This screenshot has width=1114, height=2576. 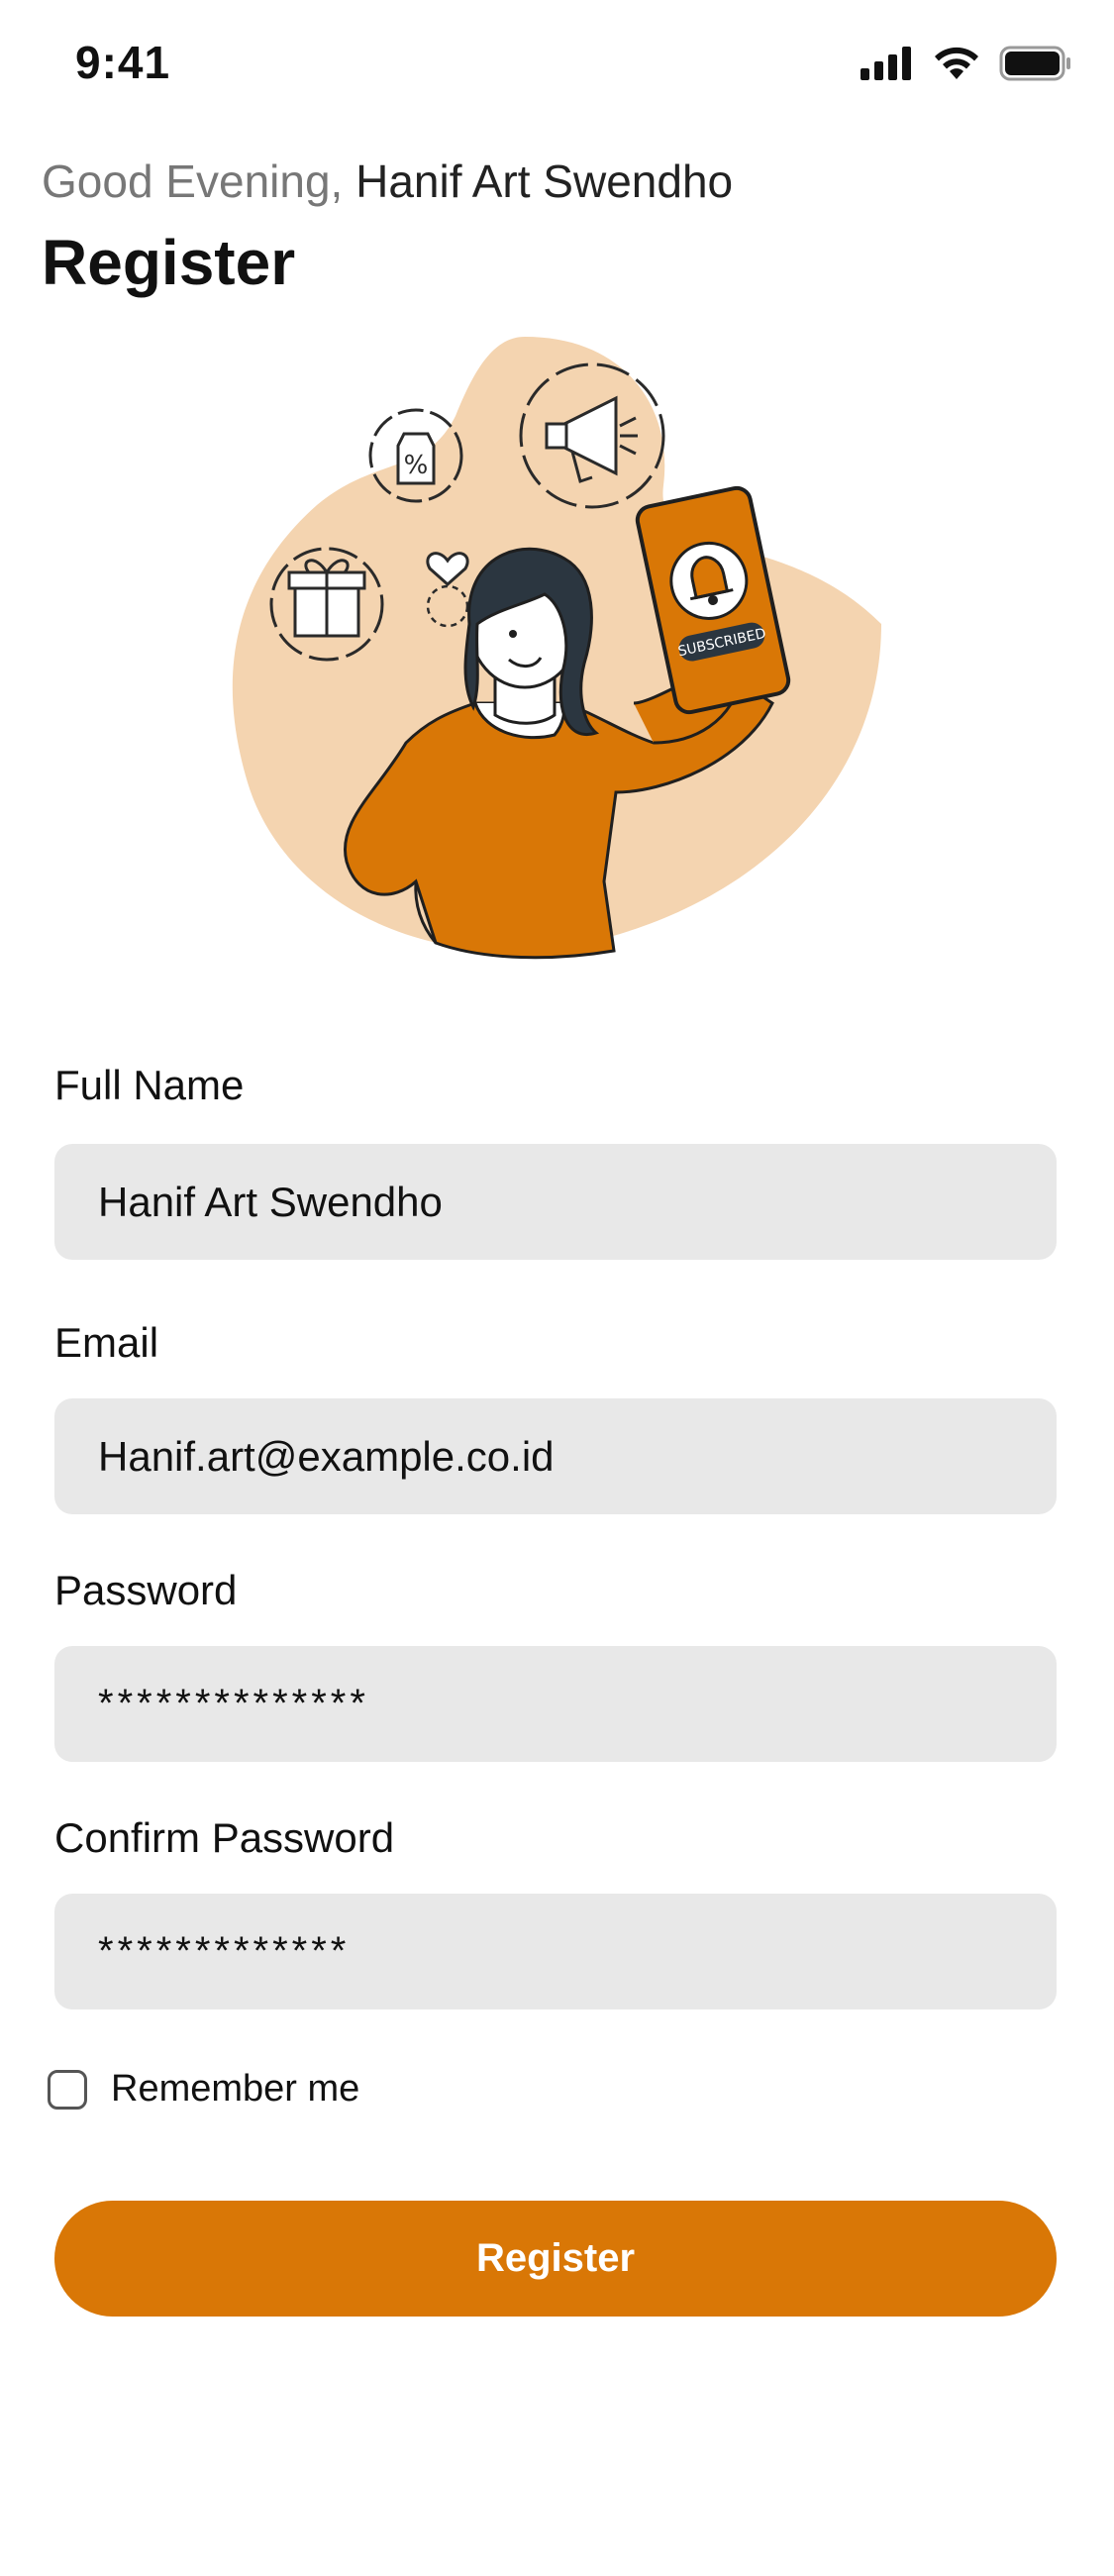 What do you see at coordinates (106, 1342) in the screenshot?
I see `email-label: Email` at bounding box center [106, 1342].